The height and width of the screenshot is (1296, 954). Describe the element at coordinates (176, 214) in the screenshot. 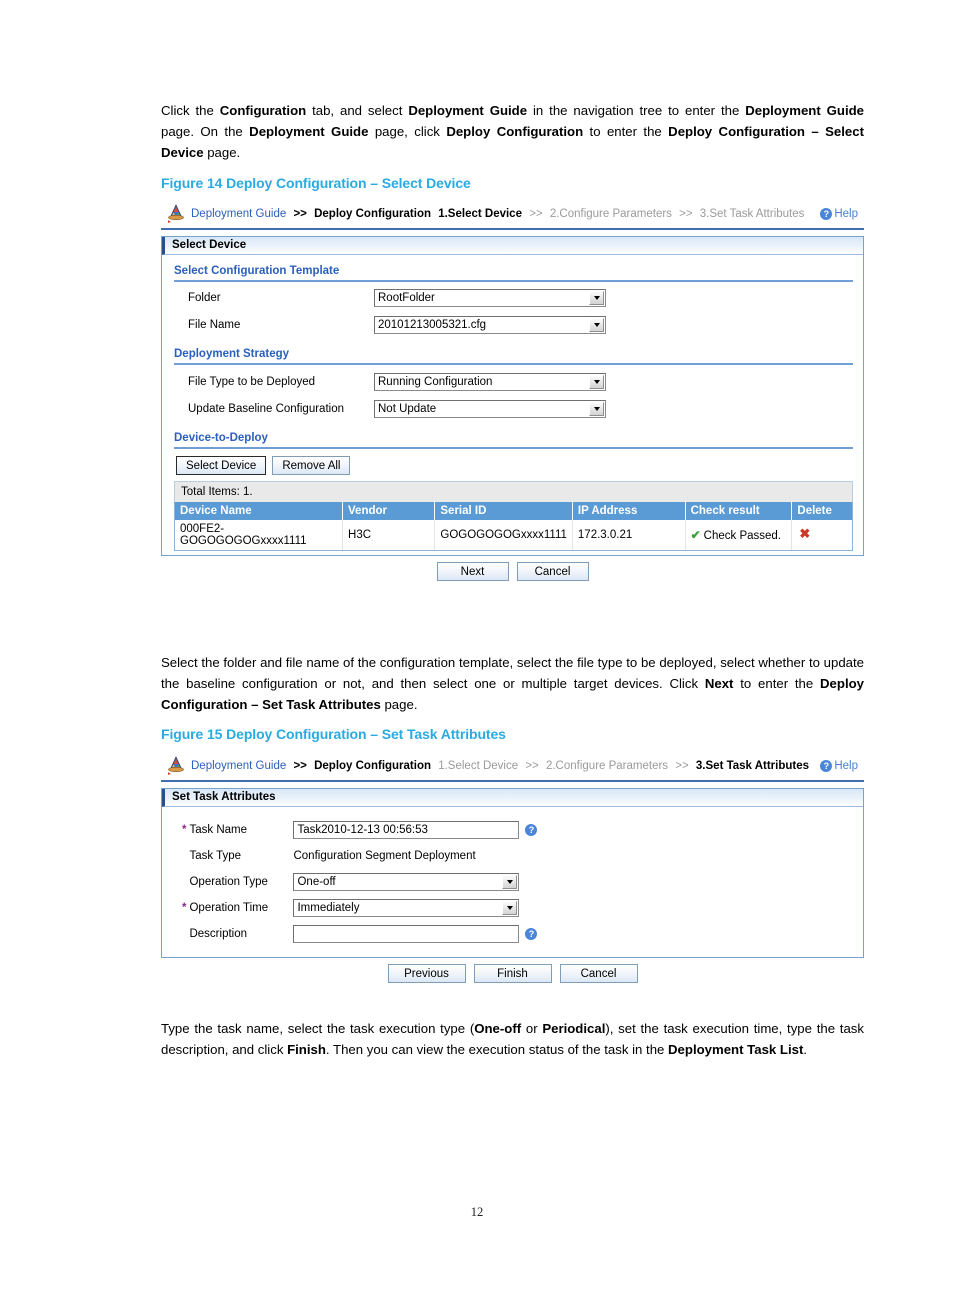

I see `wizard-hat-icon` at that location.